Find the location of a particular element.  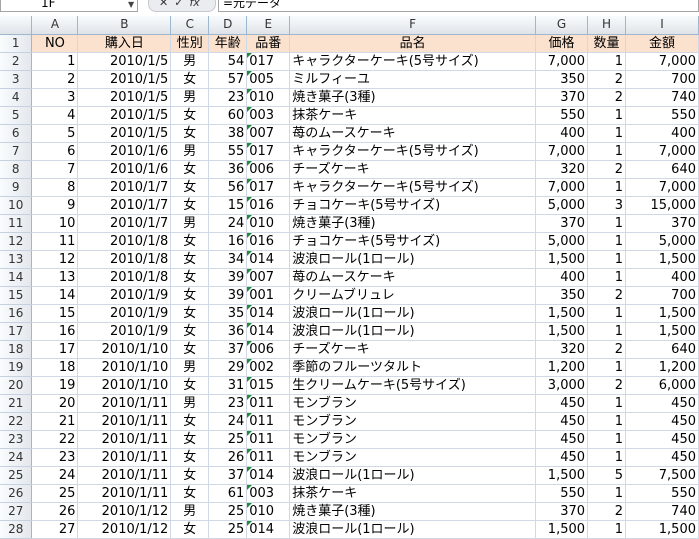

row-header: 19 is located at coordinates (16, 367).